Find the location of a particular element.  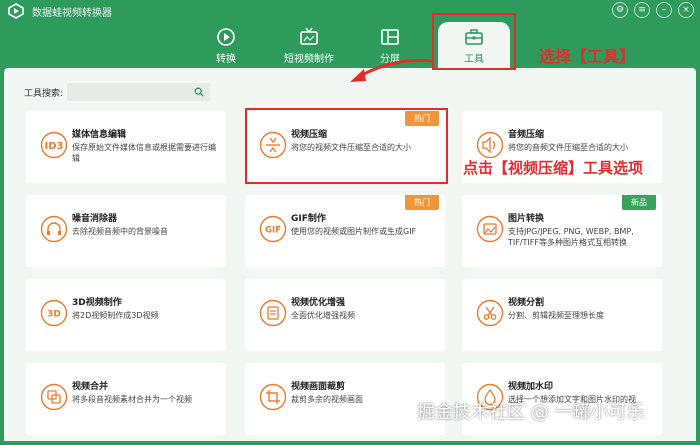

tab-short-video: 短视频制作 is located at coordinates (309, 45).